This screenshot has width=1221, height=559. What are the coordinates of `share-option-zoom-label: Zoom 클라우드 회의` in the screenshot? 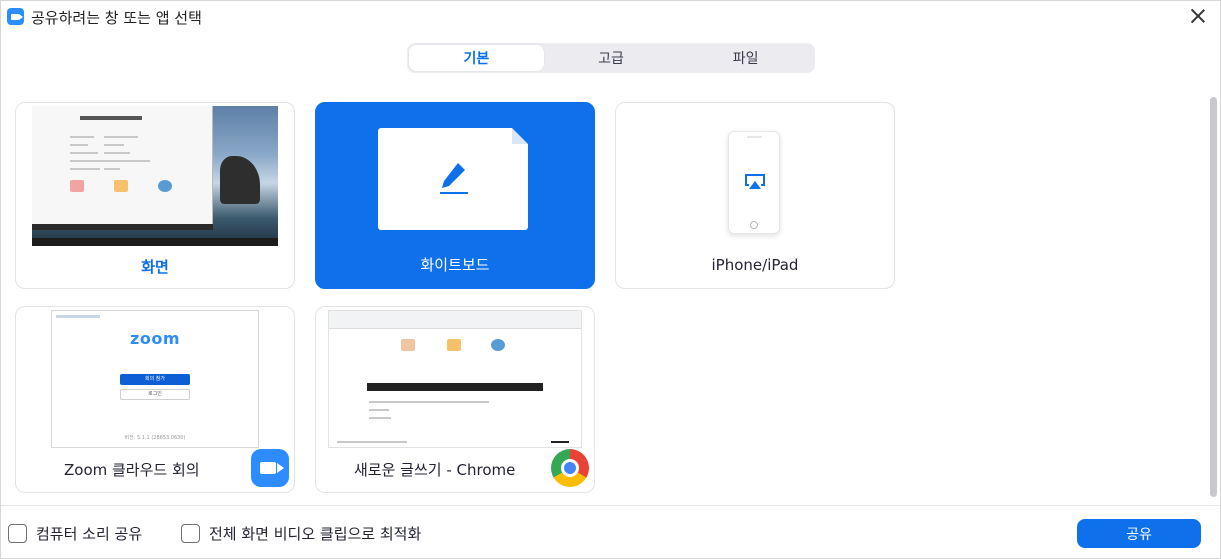 It's located at (132, 470).